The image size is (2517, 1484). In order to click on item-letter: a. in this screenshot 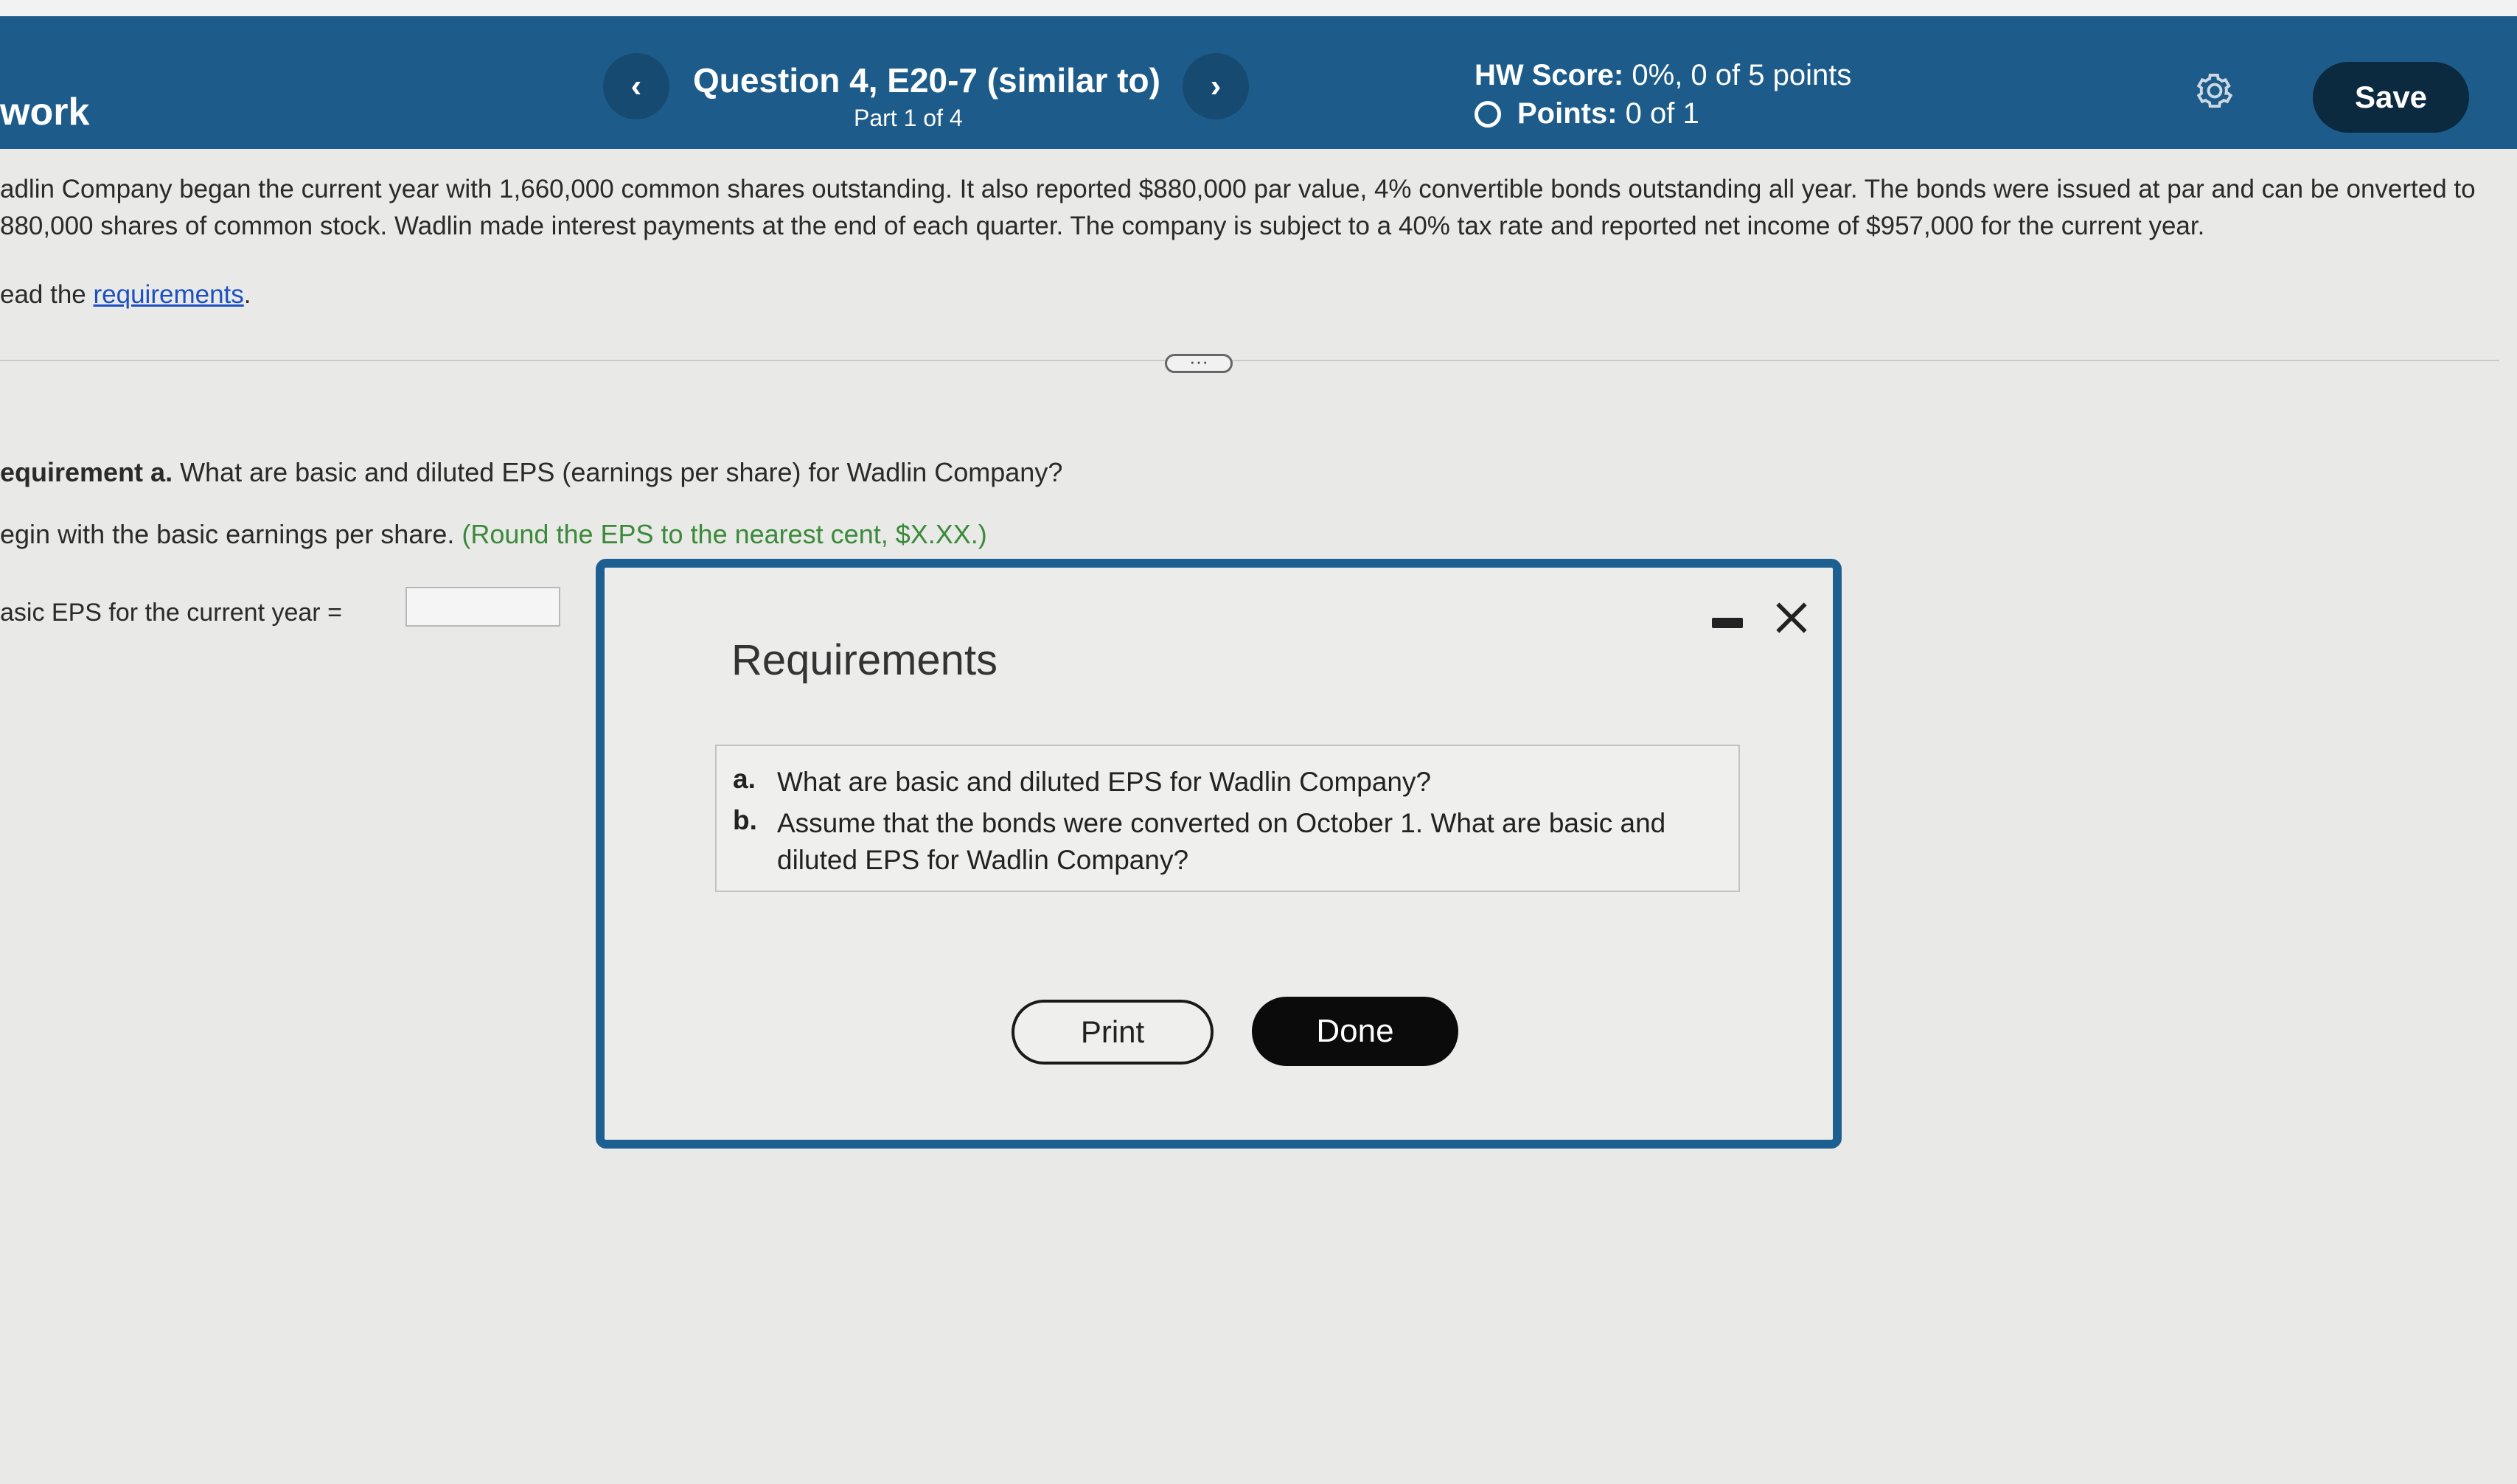, I will do `click(744, 779)`.